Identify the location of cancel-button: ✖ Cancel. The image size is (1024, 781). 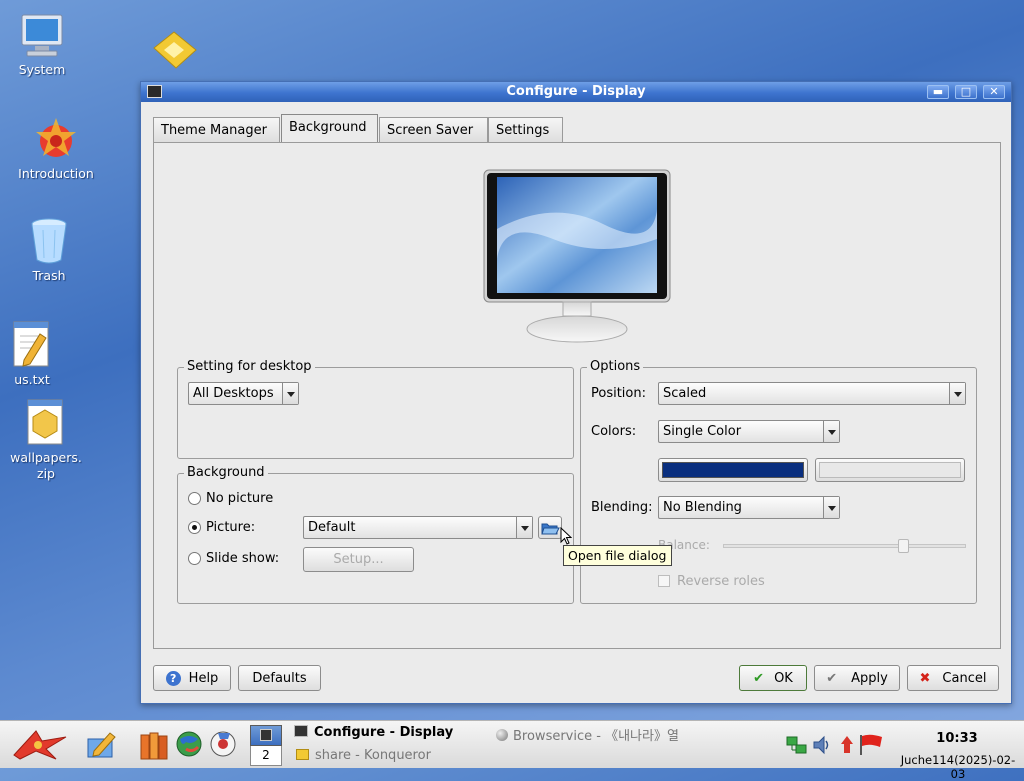
(953, 678).